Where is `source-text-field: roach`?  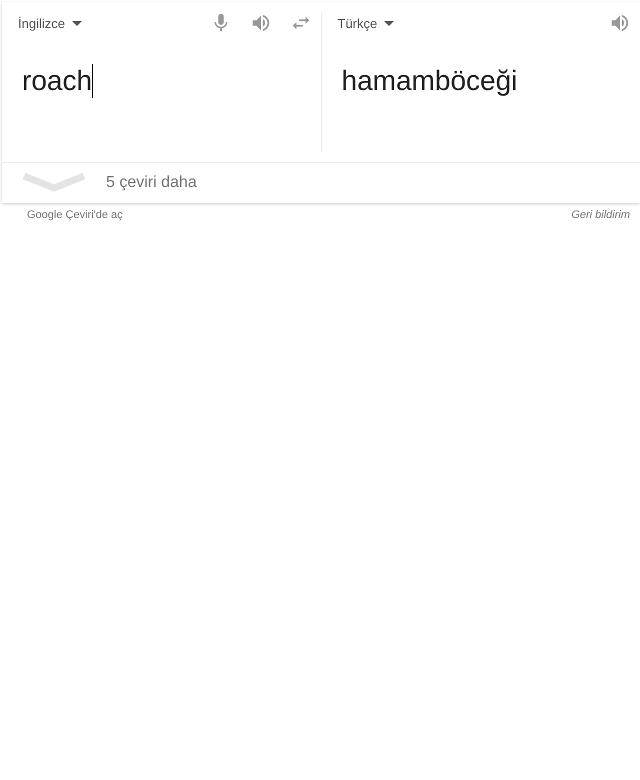 source-text-field: roach is located at coordinates (58, 81).